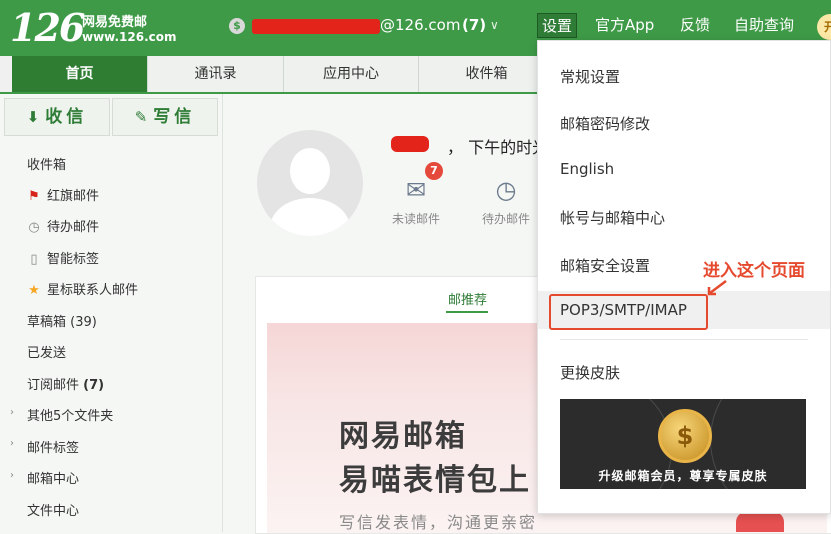 The width and height of the screenshot is (831, 534). What do you see at coordinates (498, 147) in the screenshot?
I see `greeting-text: ， 下午的时光` at bounding box center [498, 147].